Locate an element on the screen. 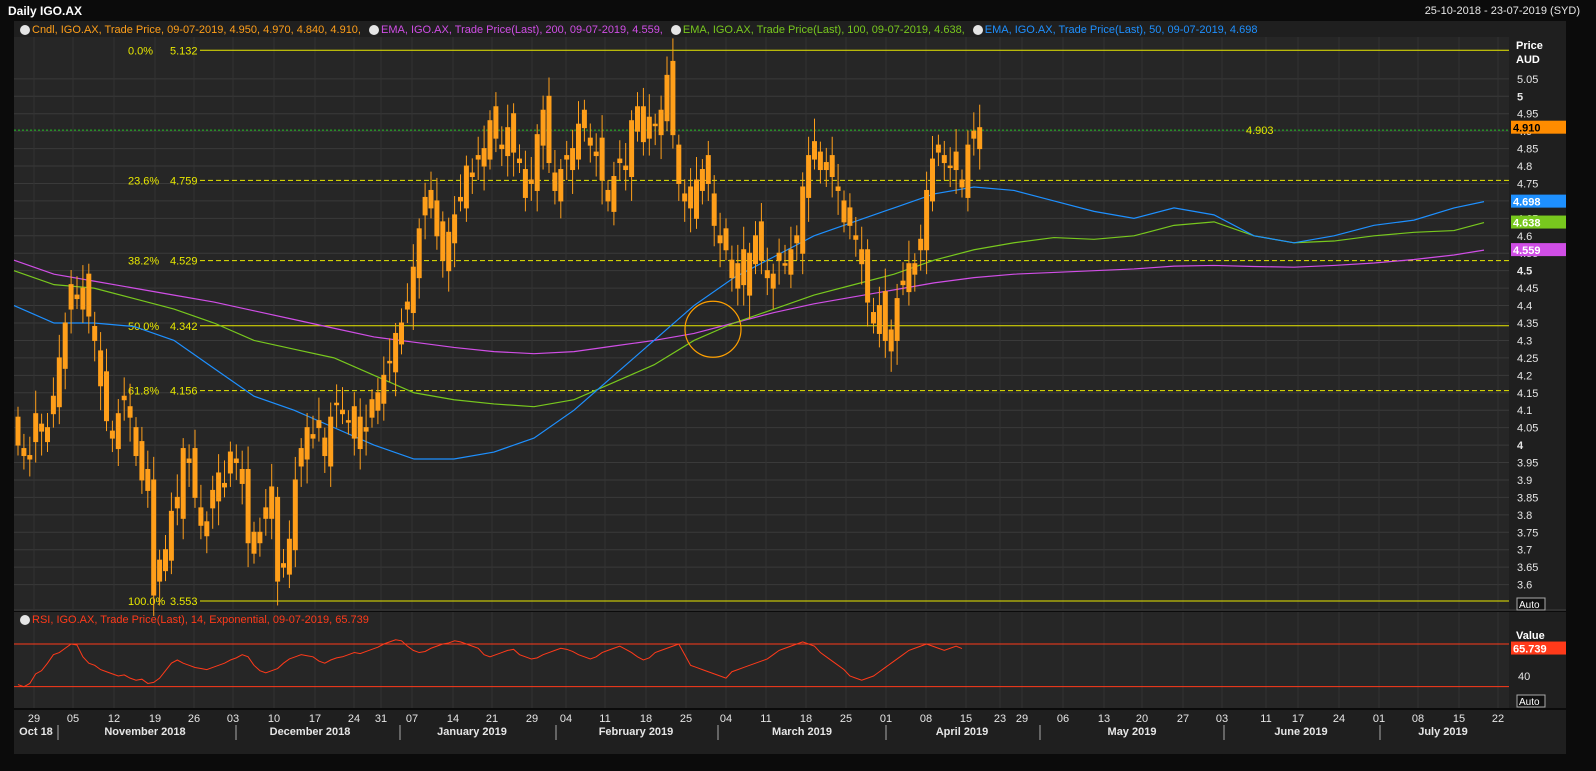 The width and height of the screenshot is (1596, 771). x-day-label: 04 is located at coordinates (726, 719).